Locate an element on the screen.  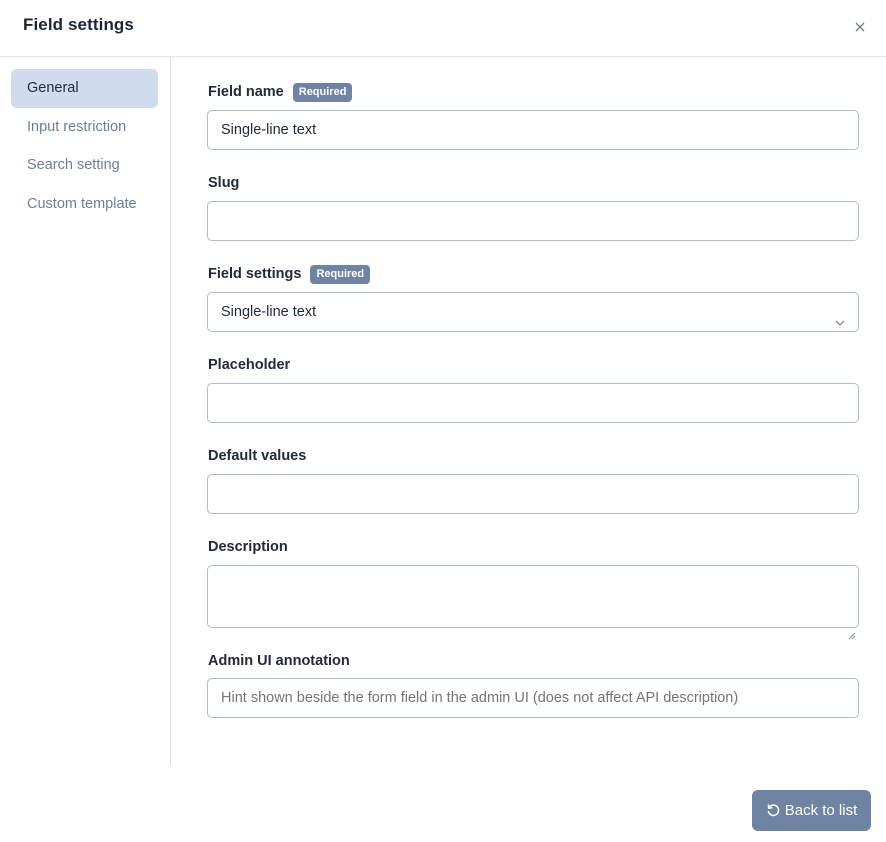
field-name-input is located at coordinates (533, 130).